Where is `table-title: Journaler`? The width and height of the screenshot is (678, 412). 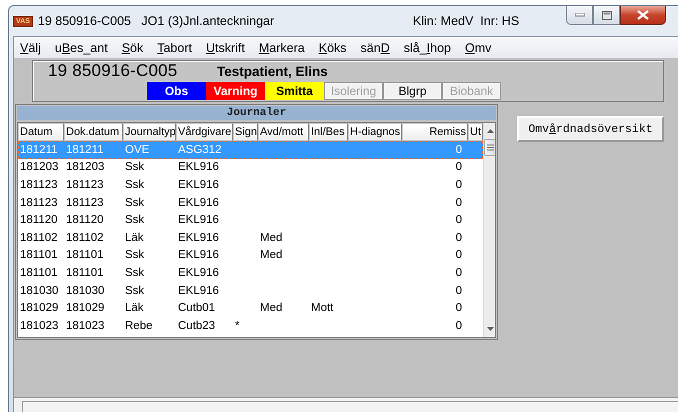
table-title: Journaler is located at coordinates (256, 113).